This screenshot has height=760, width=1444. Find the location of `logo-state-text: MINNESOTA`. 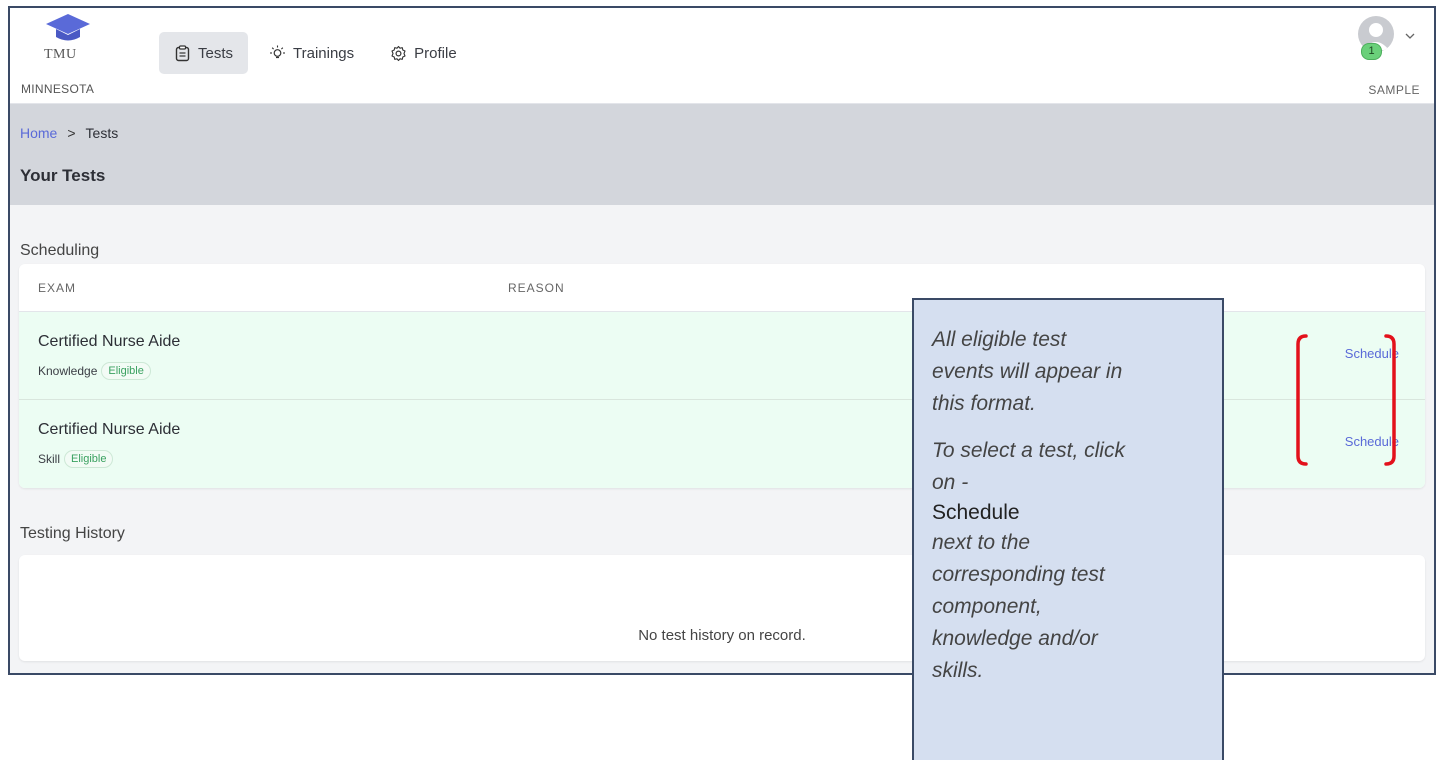

logo-state-text: MINNESOTA is located at coordinates (58, 89).